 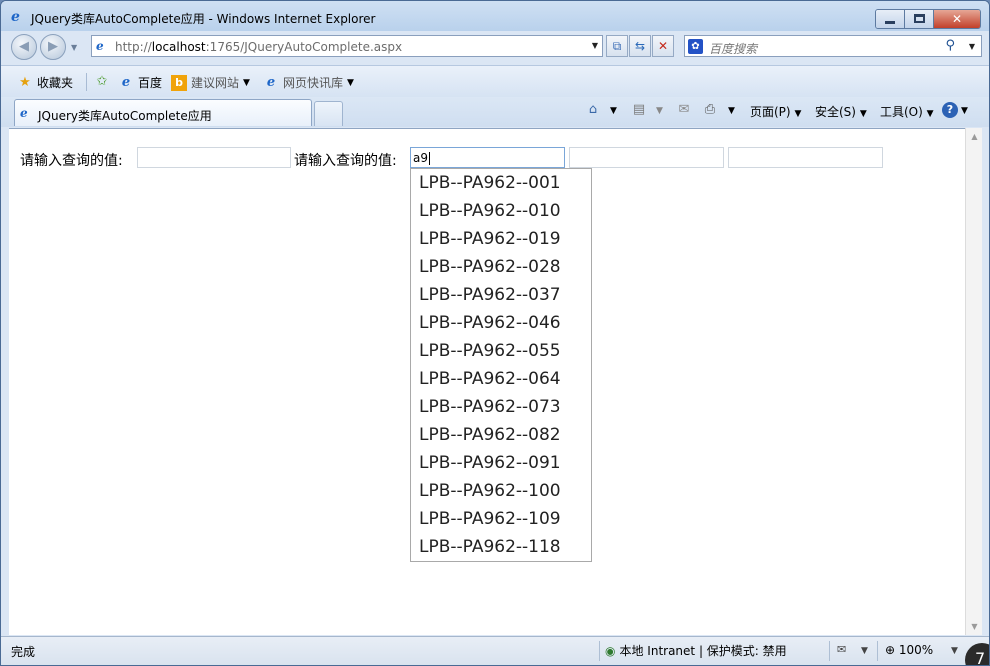 I want to click on minimize-icon, so click(x=890, y=22).